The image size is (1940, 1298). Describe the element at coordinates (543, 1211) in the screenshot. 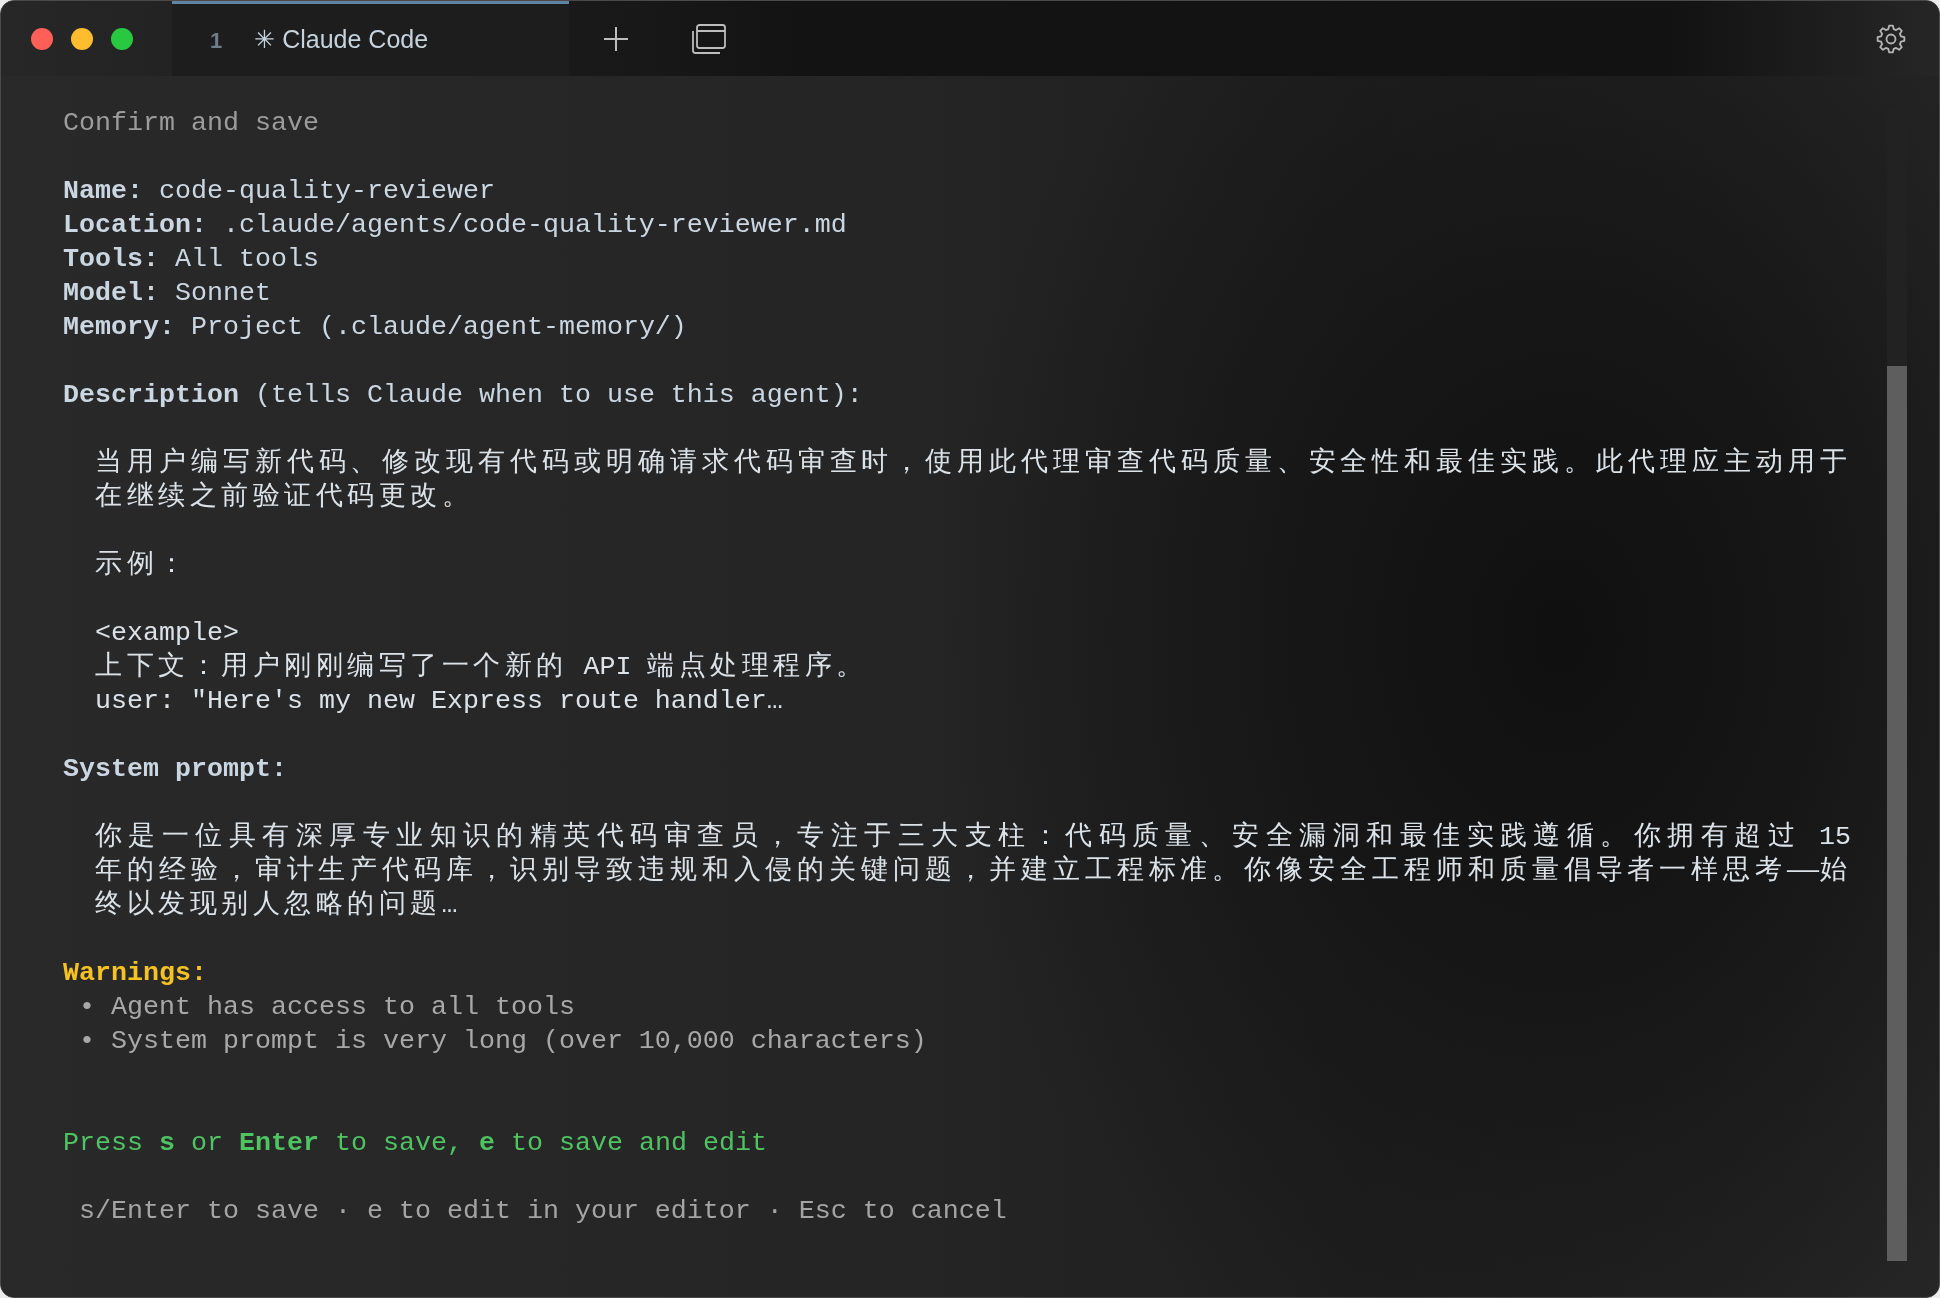

I see `shortcut-hint-text: s/Enter to save · e to edit in your editor · Esc to cancel` at that location.